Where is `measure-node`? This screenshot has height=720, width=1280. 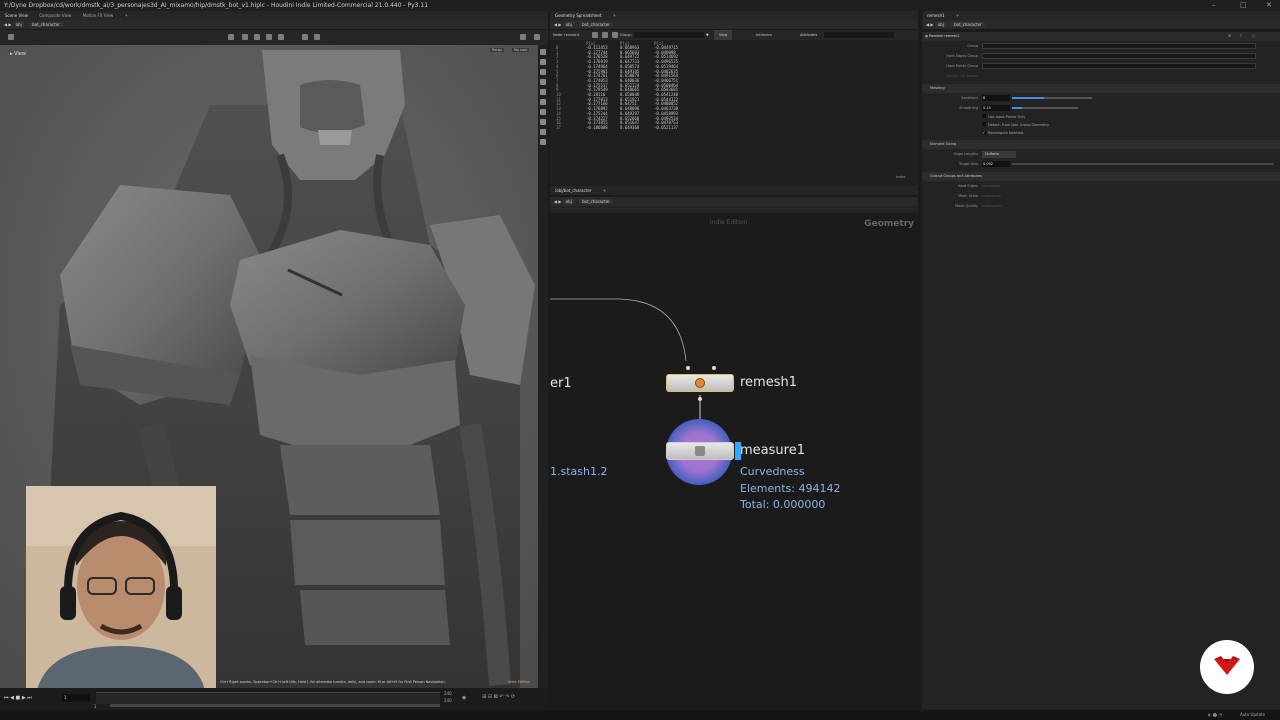
measure-node is located at coordinates (703, 450).